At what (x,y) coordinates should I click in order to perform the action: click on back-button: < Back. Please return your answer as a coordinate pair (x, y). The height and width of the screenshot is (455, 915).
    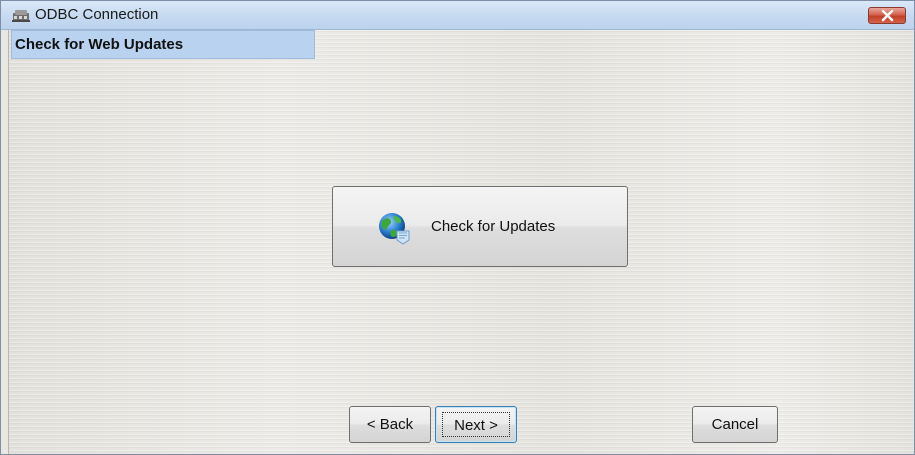
    Looking at the image, I should click on (390, 424).